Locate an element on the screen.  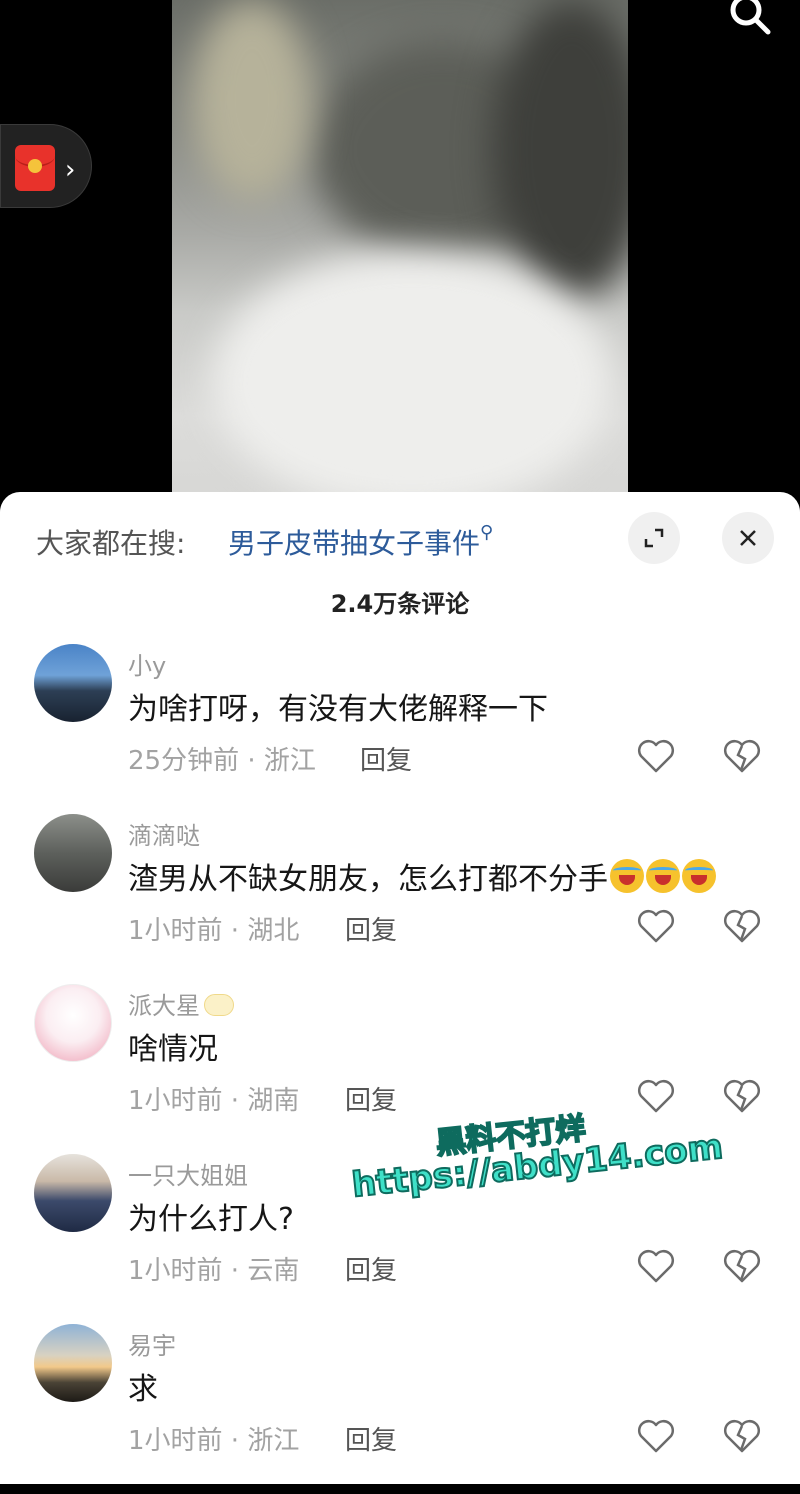
comment-text-body: 渣男从不缺女朋友，怎么打都不分手 is located at coordinates (368, 879).